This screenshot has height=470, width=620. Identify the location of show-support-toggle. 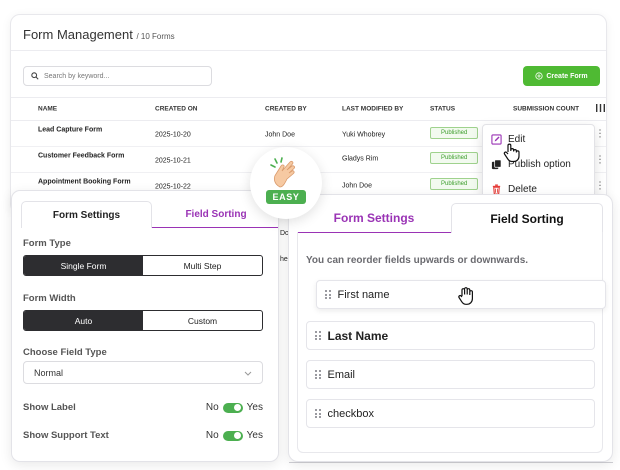
(232, 435).